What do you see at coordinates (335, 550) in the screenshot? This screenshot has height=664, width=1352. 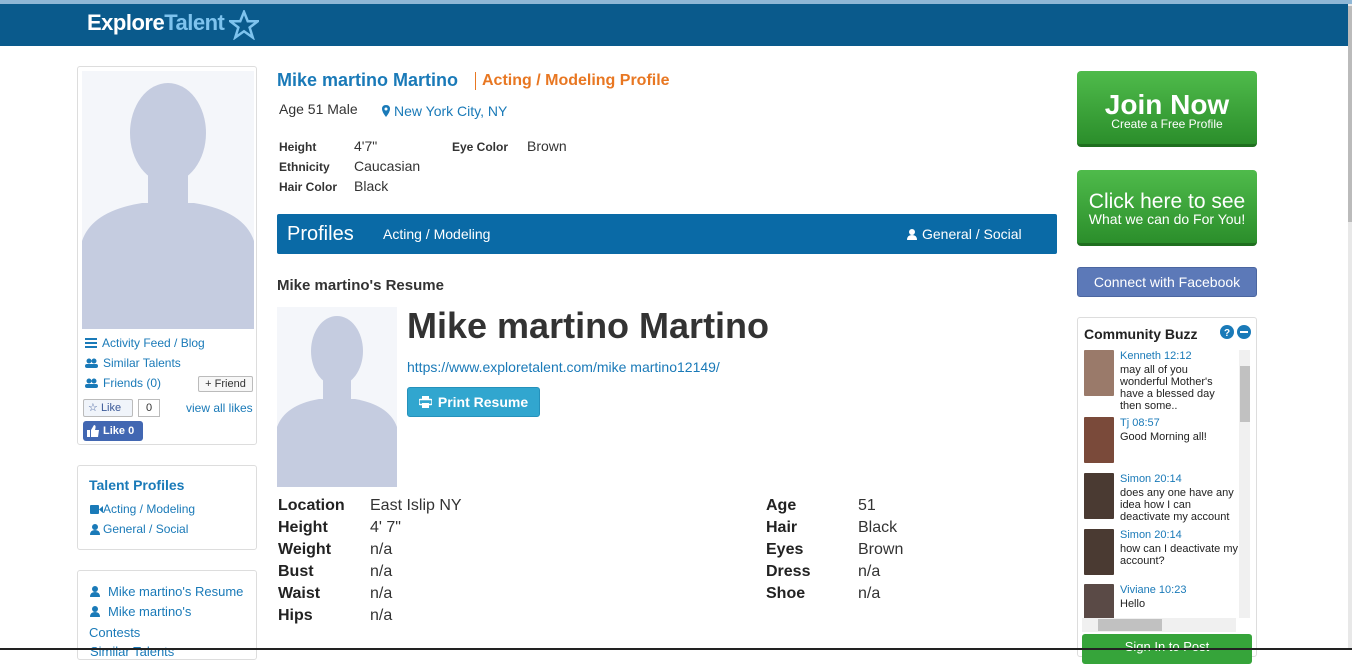 I see `resume-stat-weight: Weight n/a` at bounding box center [335, 550].